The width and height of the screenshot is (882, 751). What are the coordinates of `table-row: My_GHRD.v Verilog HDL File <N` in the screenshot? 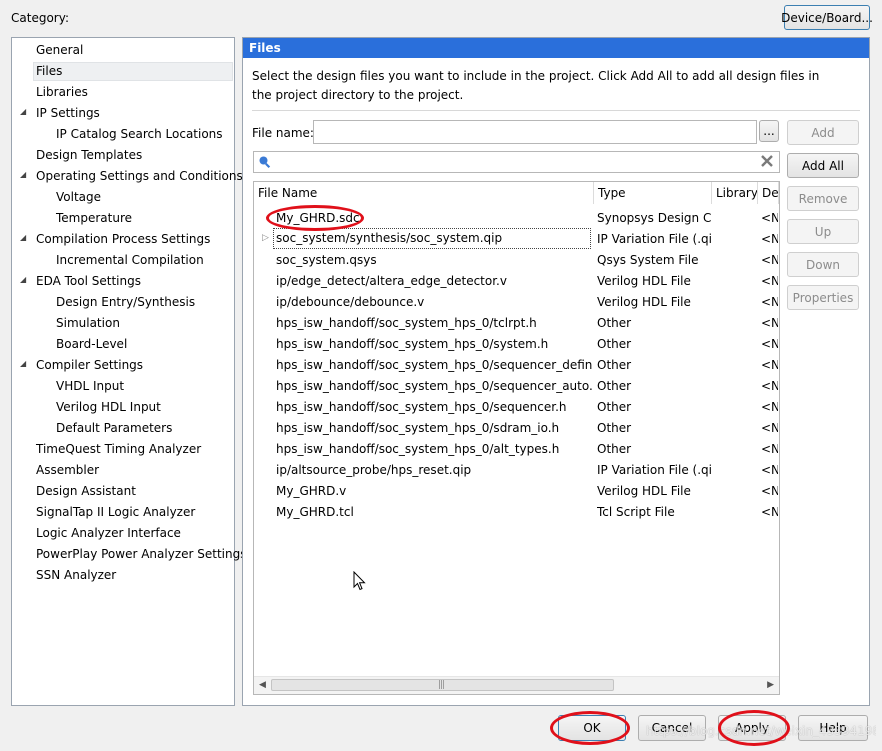 It's located at (516, 491).